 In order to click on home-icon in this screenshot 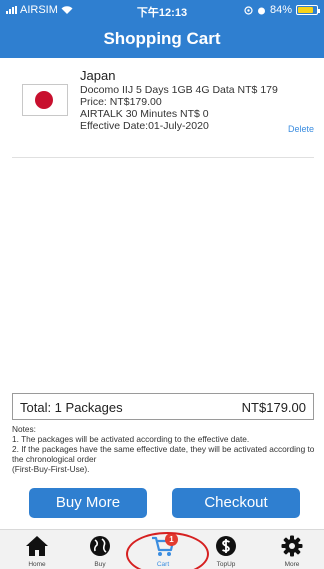, I will do `click(37, 546)`.